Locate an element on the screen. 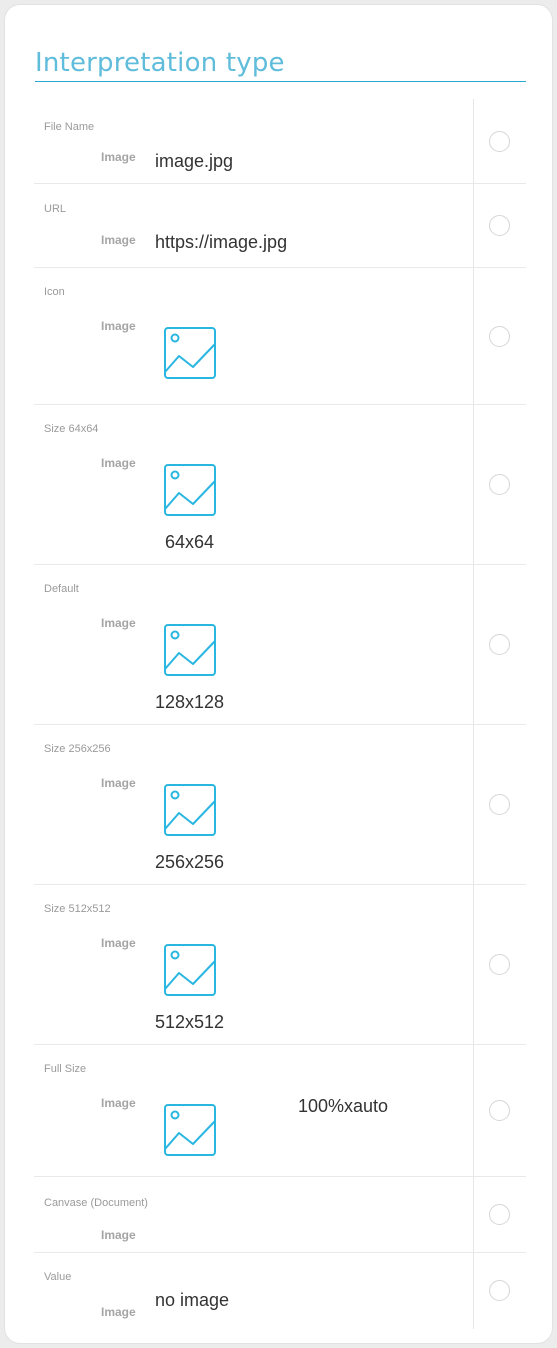 The image size is (557, 1348). option-label: Size 512x512 is located at coordinates (77, 909).